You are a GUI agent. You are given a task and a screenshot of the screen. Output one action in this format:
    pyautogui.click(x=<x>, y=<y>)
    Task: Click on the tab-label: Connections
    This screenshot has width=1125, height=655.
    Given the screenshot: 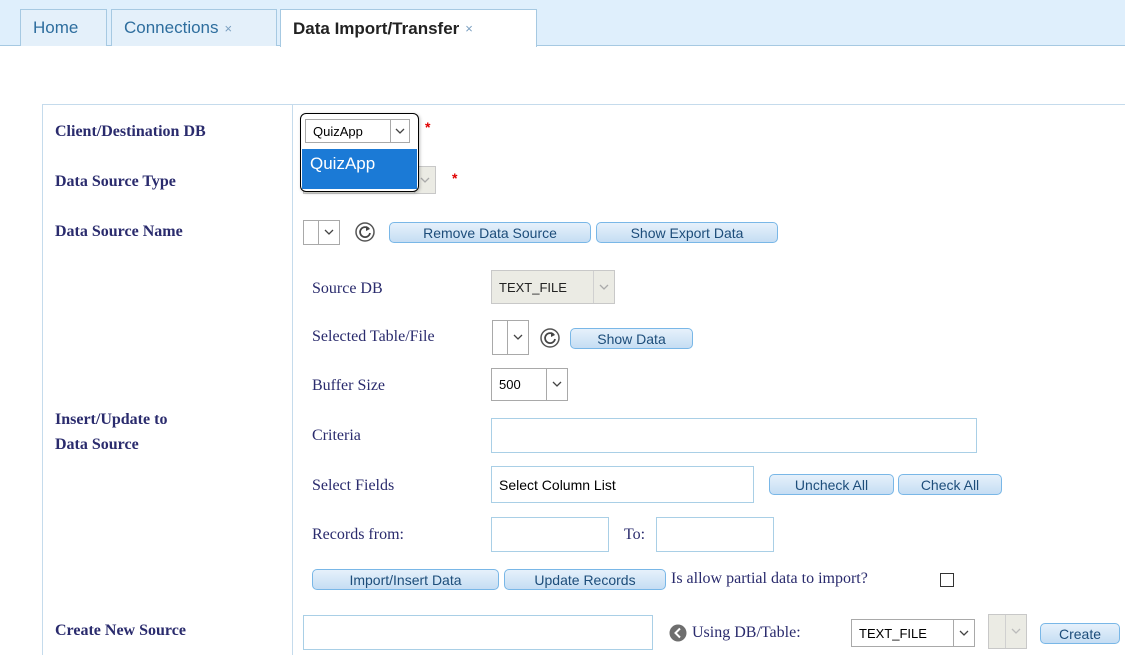 What is the action you would take?
    pyautogui.click(x=171, y=27)
    